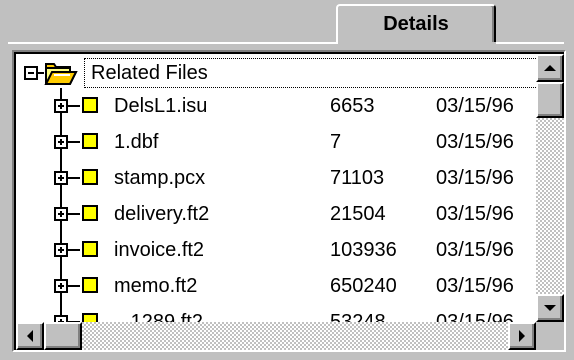 This screenshot has width=574, height=360. I want to click on scroll-left-button, so click(30, 336).